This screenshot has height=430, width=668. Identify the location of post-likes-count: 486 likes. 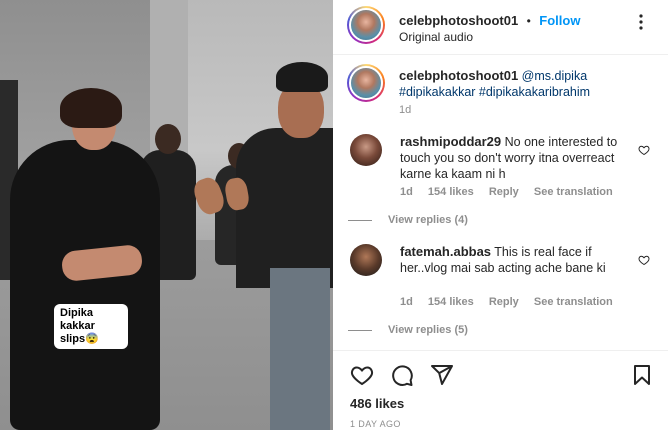
(377, 403).